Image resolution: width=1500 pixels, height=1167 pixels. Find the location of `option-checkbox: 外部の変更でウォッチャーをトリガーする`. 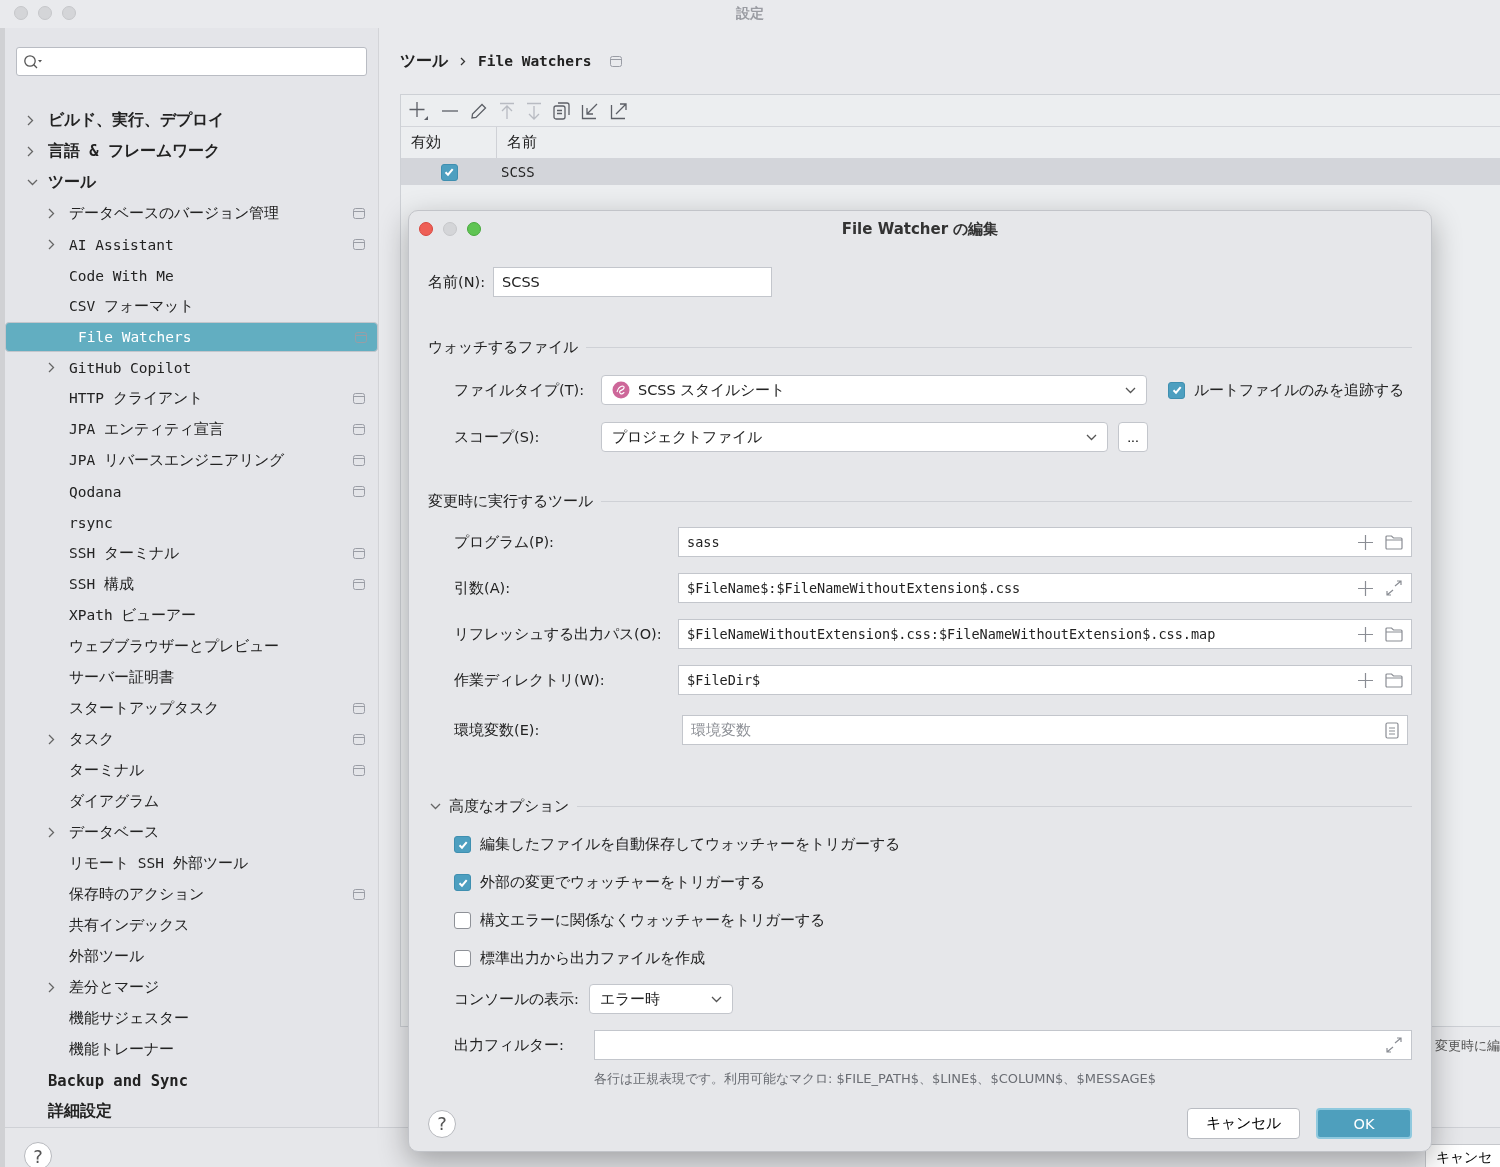

option-checkbox: 外部の変更でウォッチャーをトリガーする is located at coordinates (933, 882).